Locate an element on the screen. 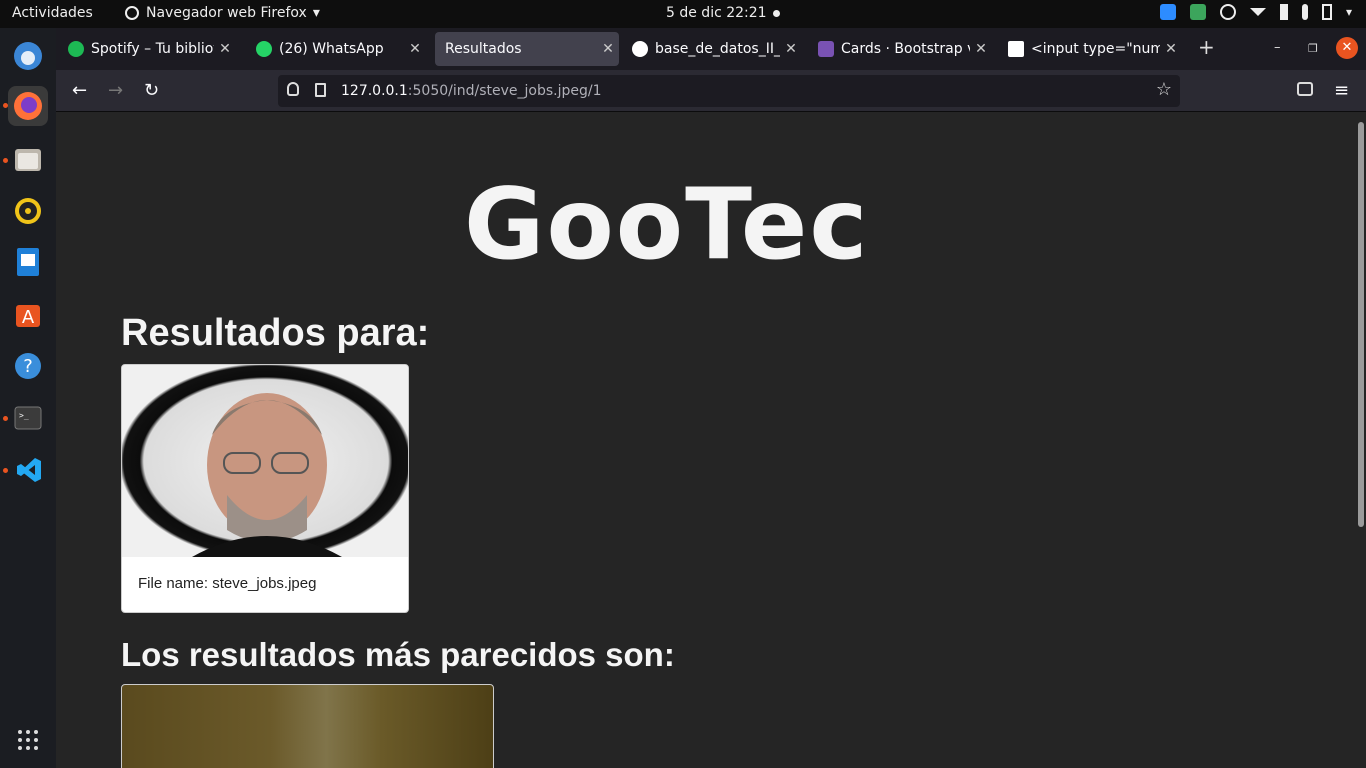  tab-label: (26) WhatsApp is located at coordinates (331, 49).